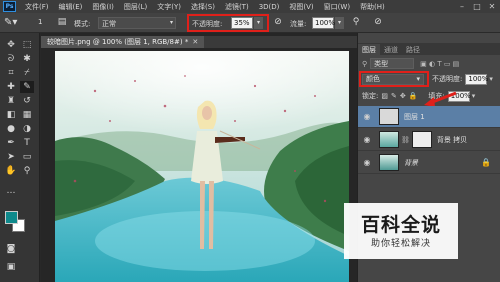 The image size is (500, 282). I want to click on layer-filter-row: ⚲ 类型 ▣ ◐ T ▭ ▤, so click(429, 63).